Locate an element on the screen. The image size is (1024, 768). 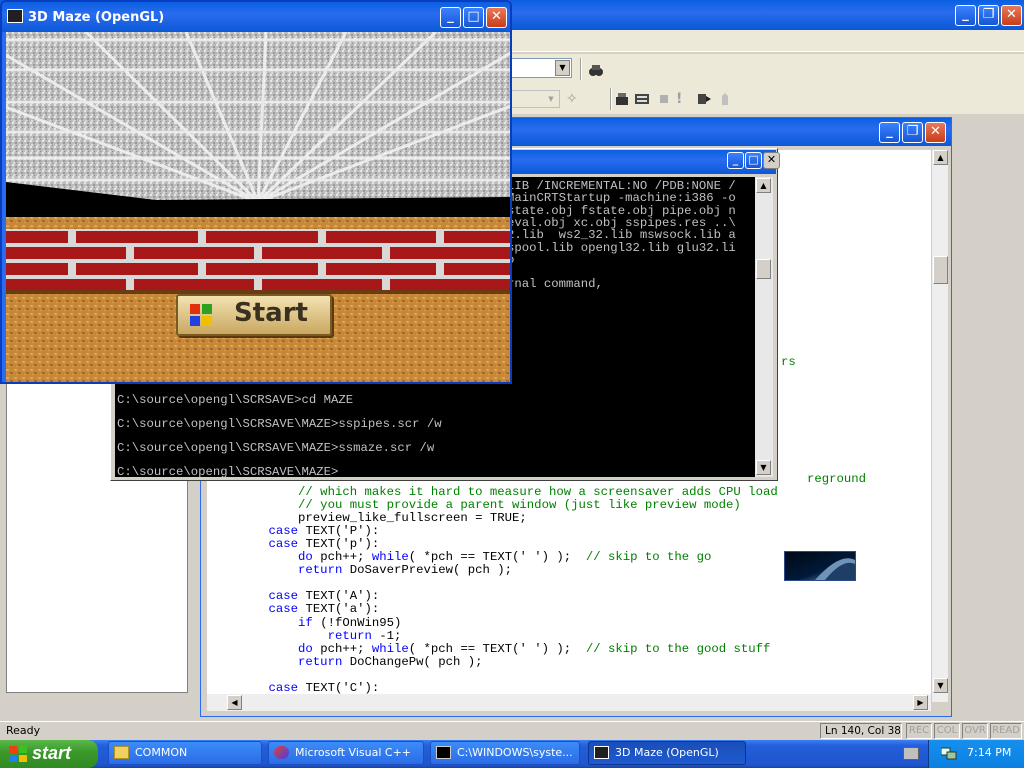
console-minimize-button: _ is located at coordinates (735, 160).